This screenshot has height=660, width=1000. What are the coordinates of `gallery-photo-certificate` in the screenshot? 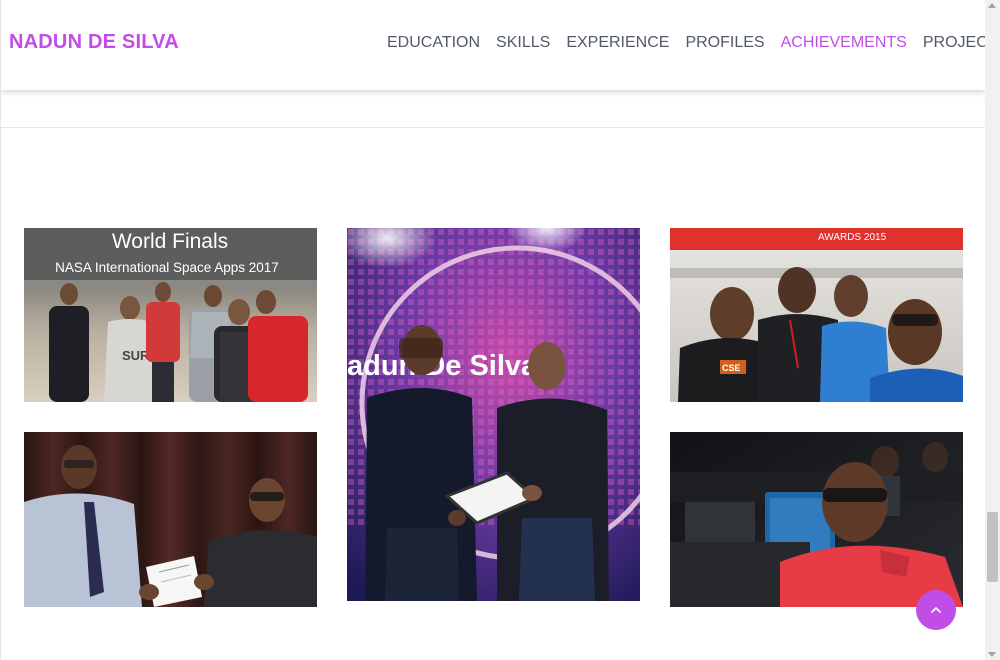 It's located at (170, 519).